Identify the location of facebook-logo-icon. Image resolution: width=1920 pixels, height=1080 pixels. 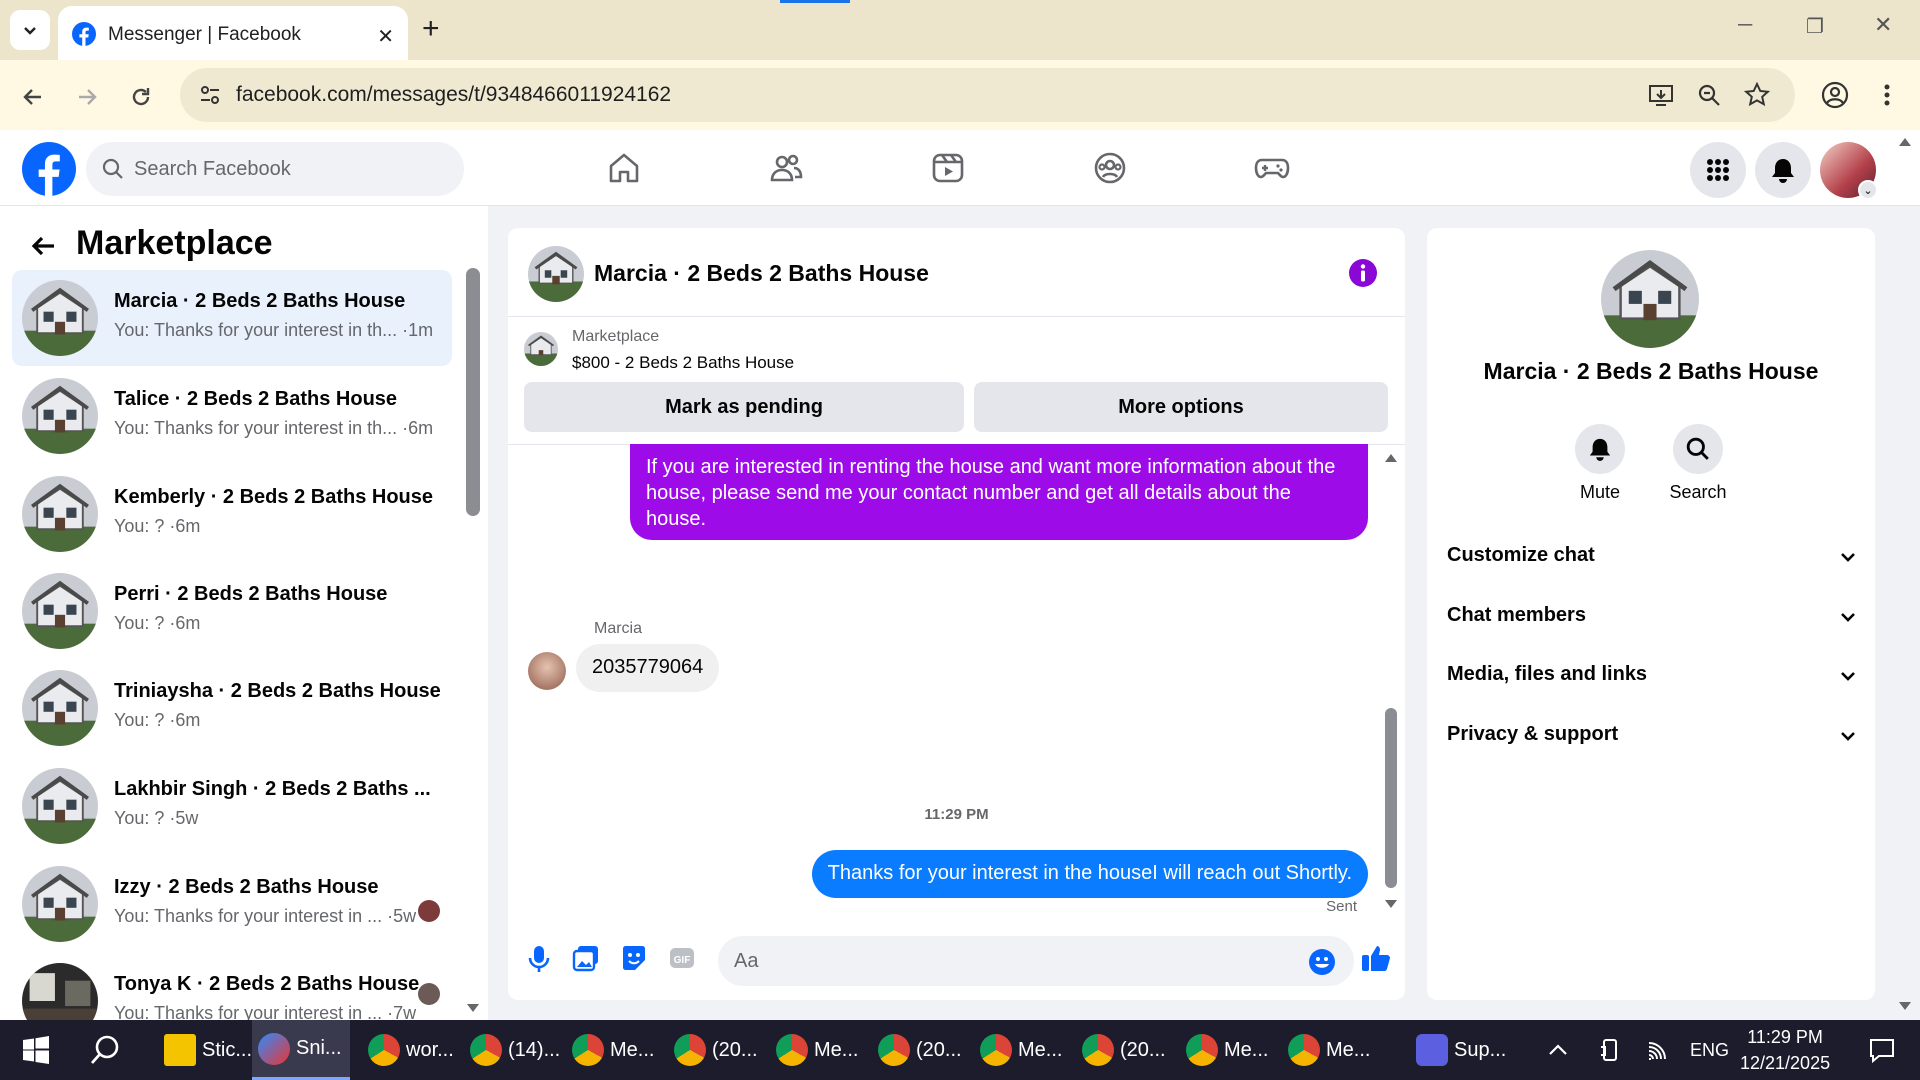
(49, 169).